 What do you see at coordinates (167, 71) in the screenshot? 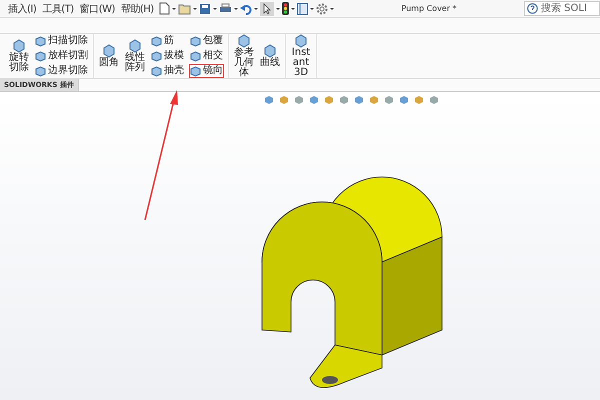
I see `ribbon-button: 抽壳` at bounding box center [167, 71].